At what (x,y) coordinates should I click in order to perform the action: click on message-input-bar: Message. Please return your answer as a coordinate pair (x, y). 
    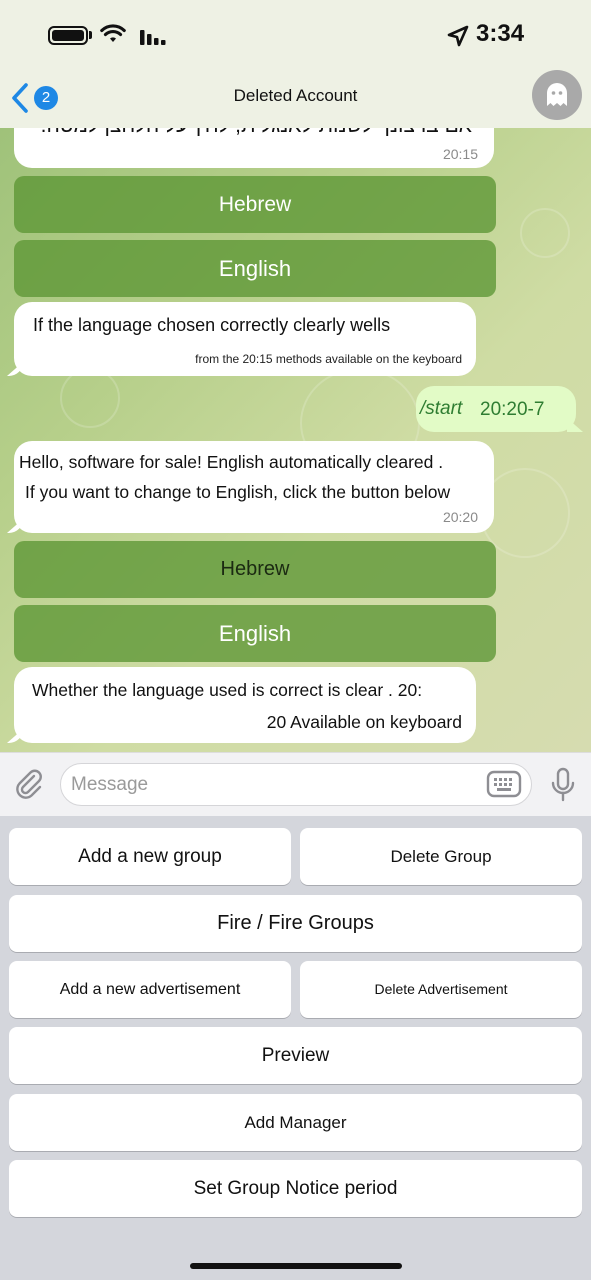
    Looking at the image, I should click on (295, 784).